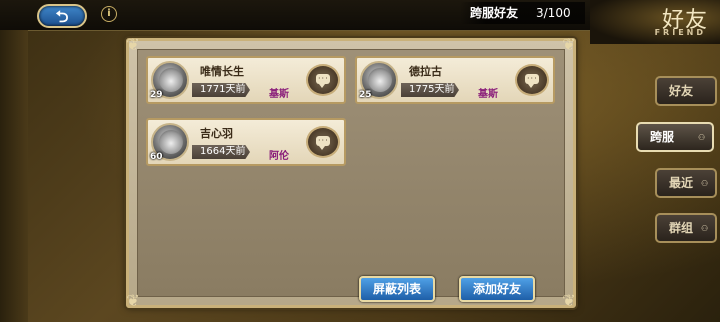 Image resolution: width=720 pixels, height=322 pixels. What do you see at coordinates (246, 142) in the screenshot?
I see `friend-card: 60 吉心羽 1664天前 阿伦 ···` at bounding box center [246, 142].